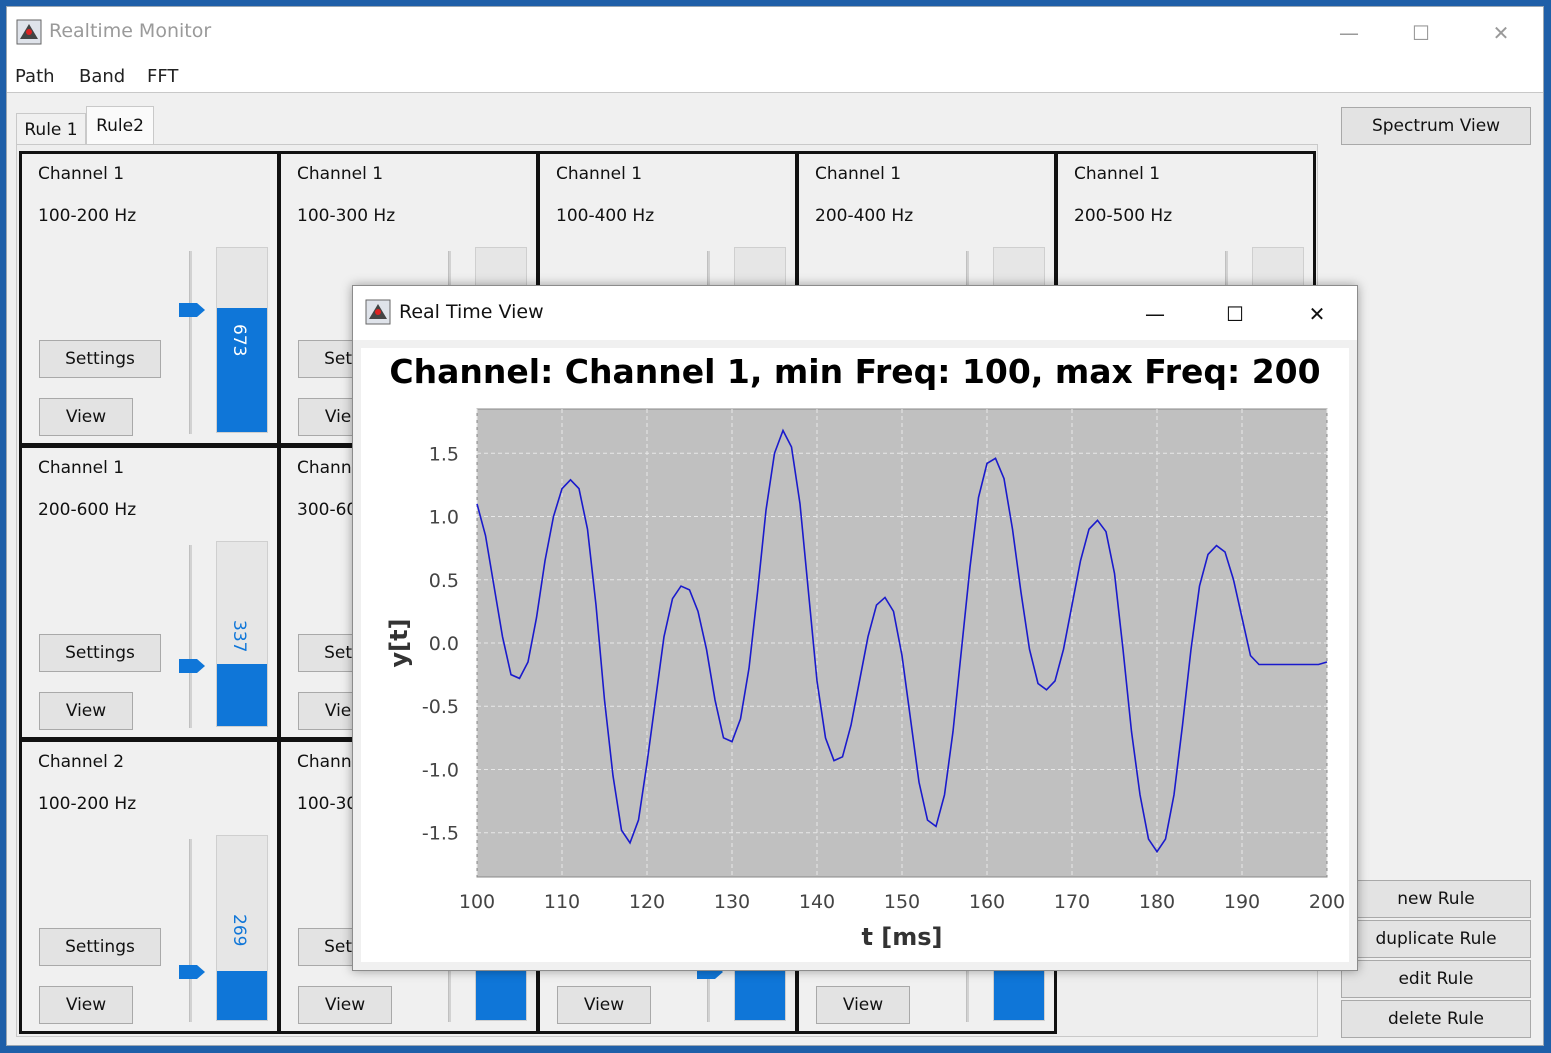 This screenshot has width=1551, height=1053. What do you see at coordinates (1436, 939) in the screenshot?
I see `duplicate-rule-button: duplicate Rule` at bounding box center [1436, 939].